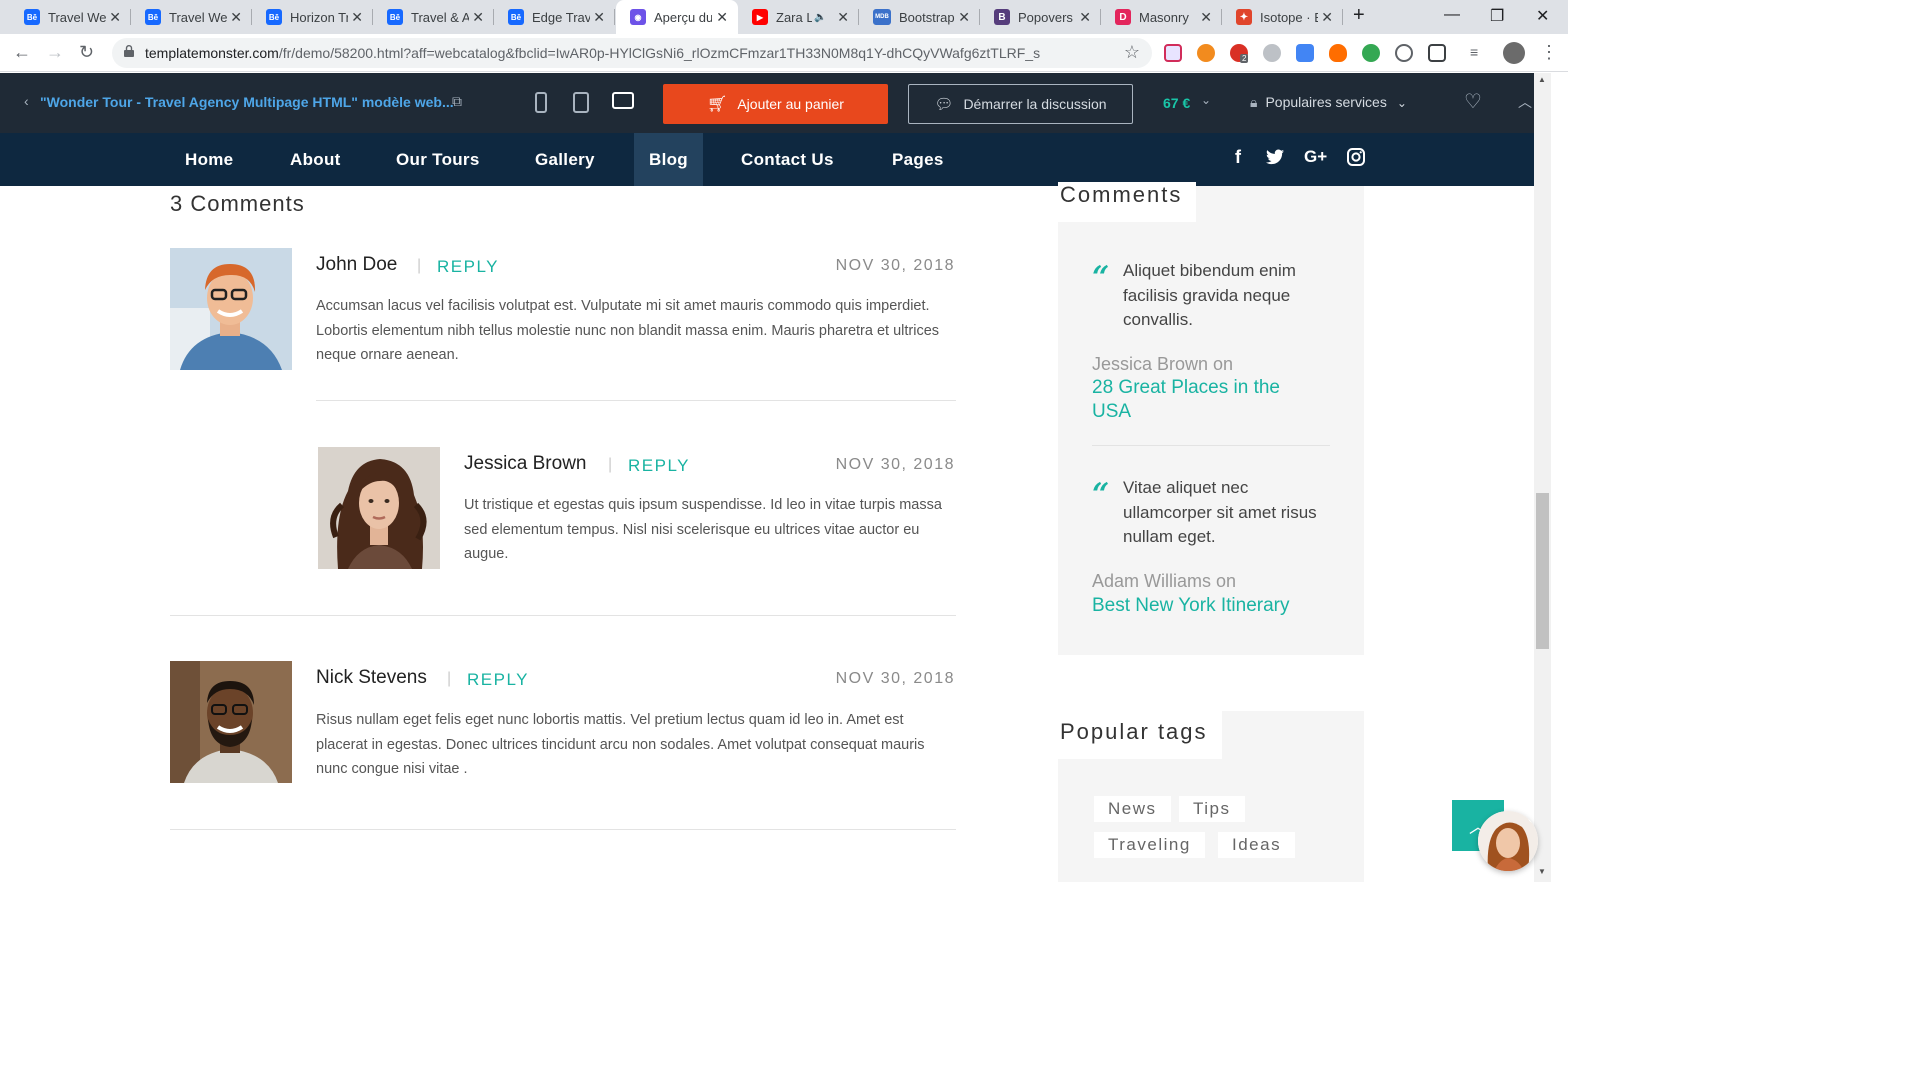 The image size is (1920, 1080). Describe the element at coordinates (1282, 17) in the screenshot. I see `browser-tab: ✦ Isotope · E ✕` at that location.